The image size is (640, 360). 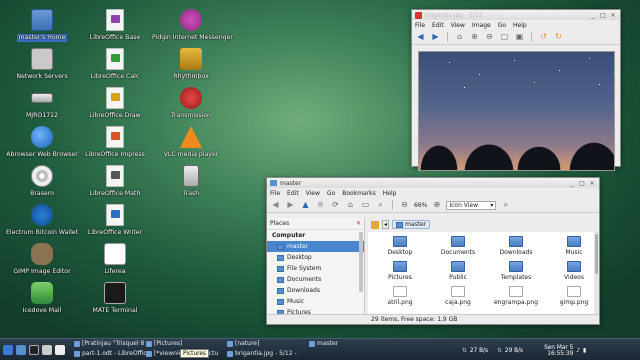 I want to click on battery-icon: ▮, so click(x=584, y=351).